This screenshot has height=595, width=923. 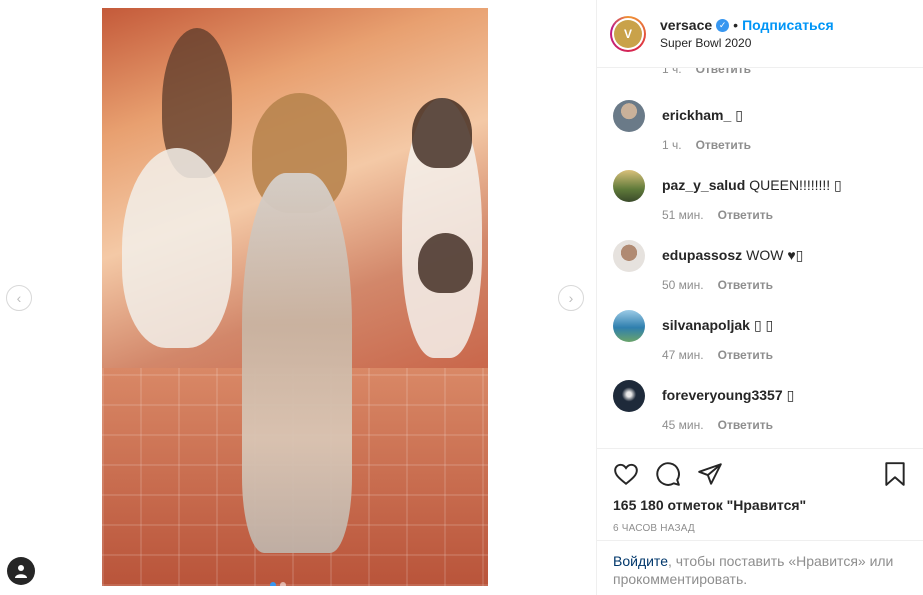 I want to click on carousel-dot, so click(x=283, y=584).